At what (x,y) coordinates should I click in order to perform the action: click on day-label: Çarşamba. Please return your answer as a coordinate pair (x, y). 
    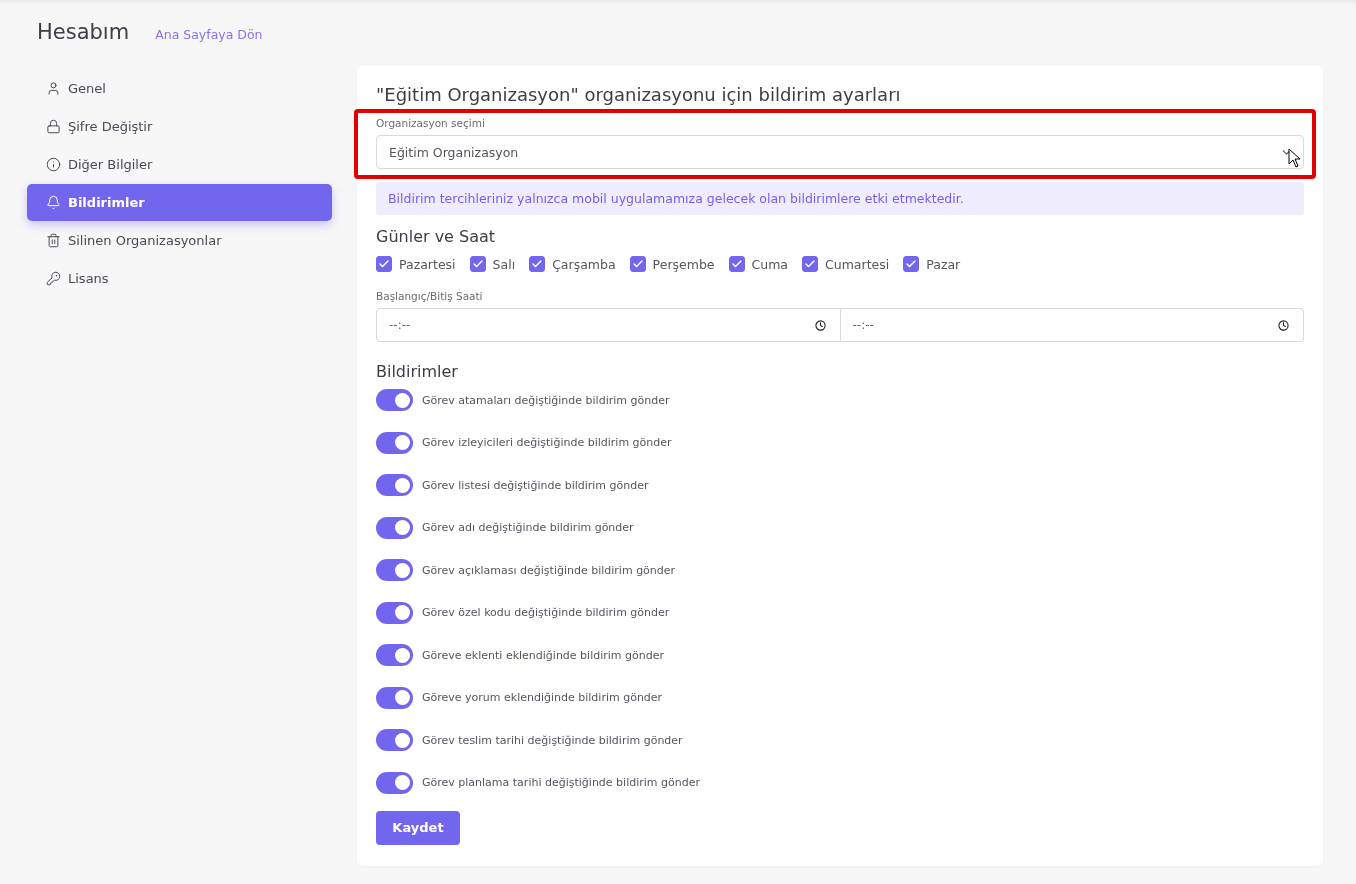
    Looking at the image, I should click on (584, 264).